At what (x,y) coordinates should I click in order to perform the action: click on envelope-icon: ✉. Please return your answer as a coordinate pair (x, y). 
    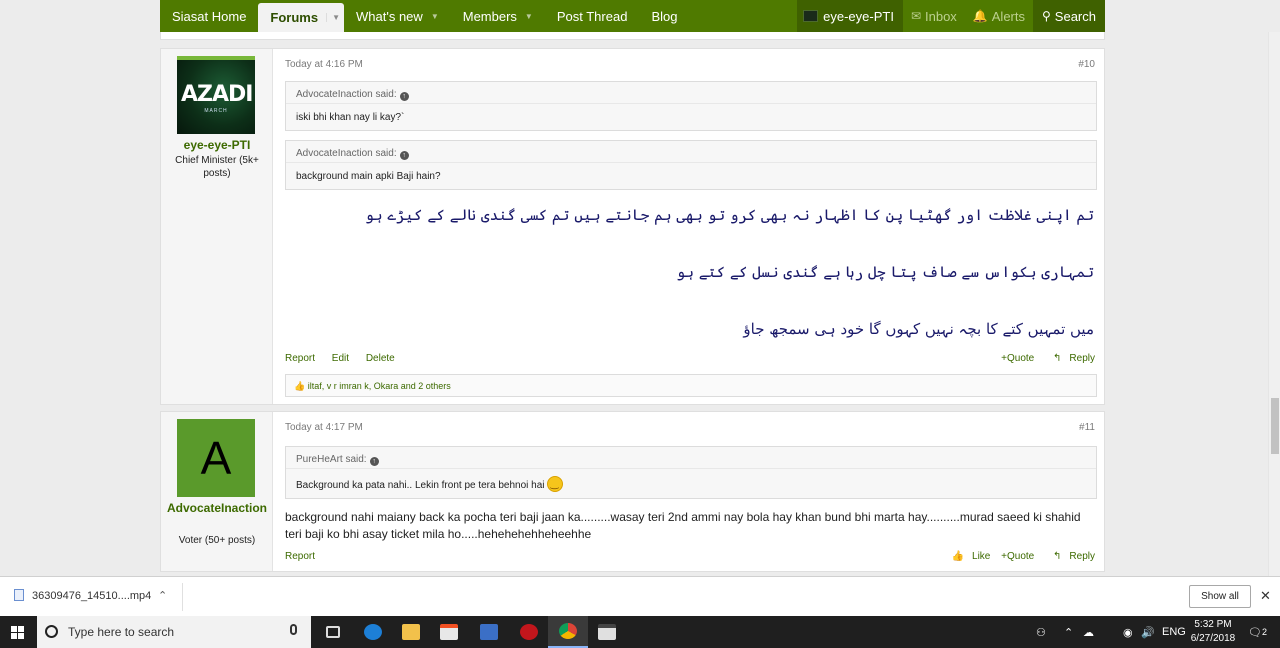
    Looking at the image, I should click on (915, 16).